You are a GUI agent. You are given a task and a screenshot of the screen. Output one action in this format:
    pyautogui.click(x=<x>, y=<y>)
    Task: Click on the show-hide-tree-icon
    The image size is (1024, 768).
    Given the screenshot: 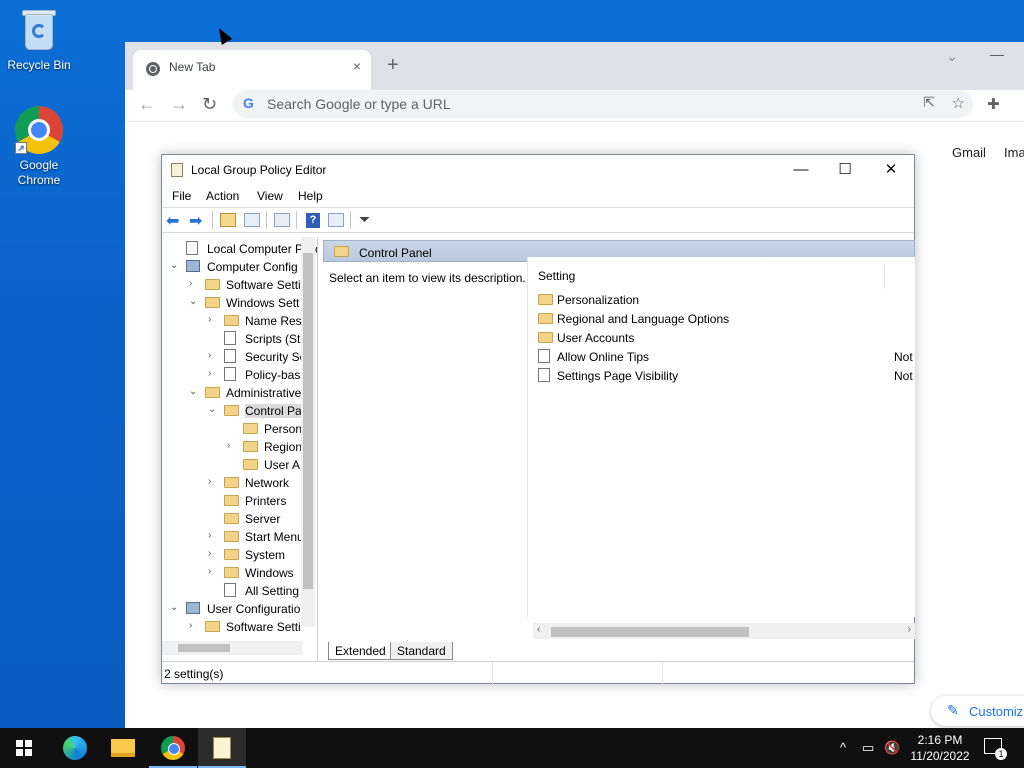 What is the action you would take?
    pyautogui.click(x=252, y=220)
    